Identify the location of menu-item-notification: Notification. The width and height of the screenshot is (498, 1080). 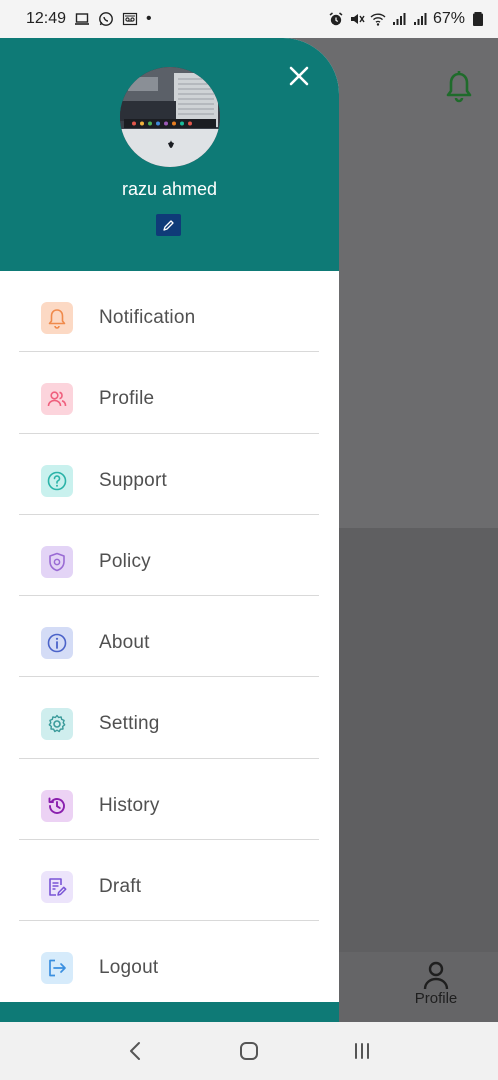
(169, 312).